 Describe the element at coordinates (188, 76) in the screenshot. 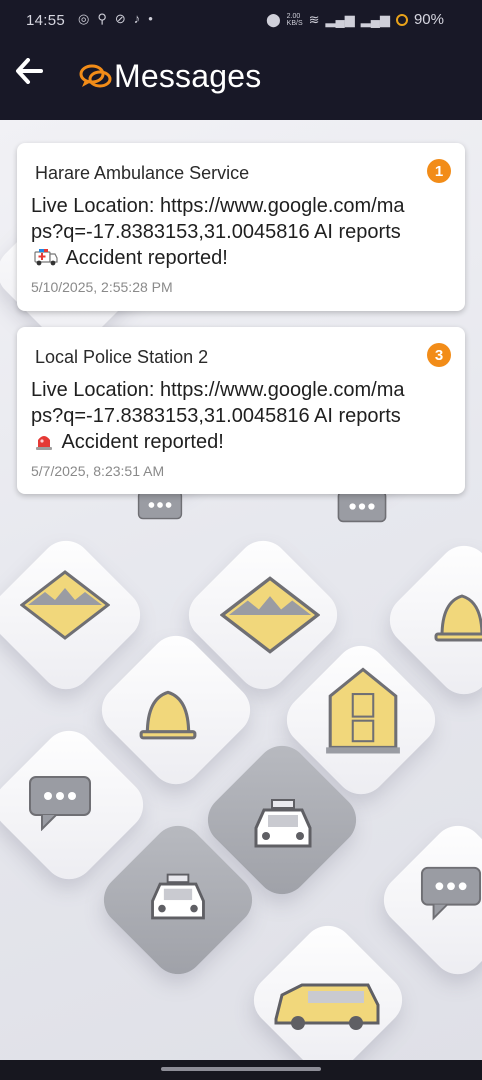

I see `page-title: Messages` at that location.